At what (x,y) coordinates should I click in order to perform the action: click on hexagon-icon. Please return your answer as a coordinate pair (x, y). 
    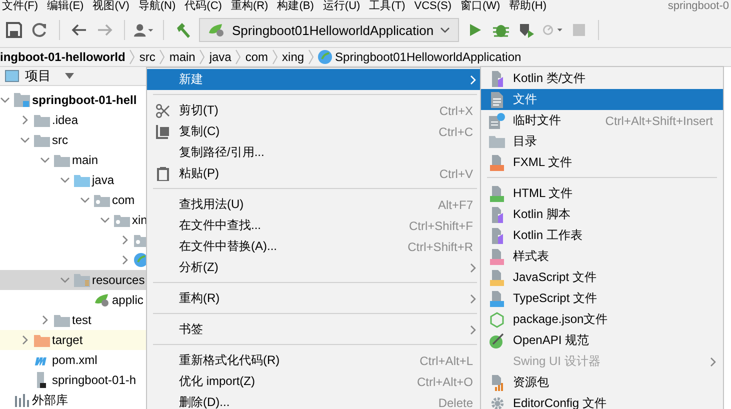
    Looking at the image, I should click on (497, 320).